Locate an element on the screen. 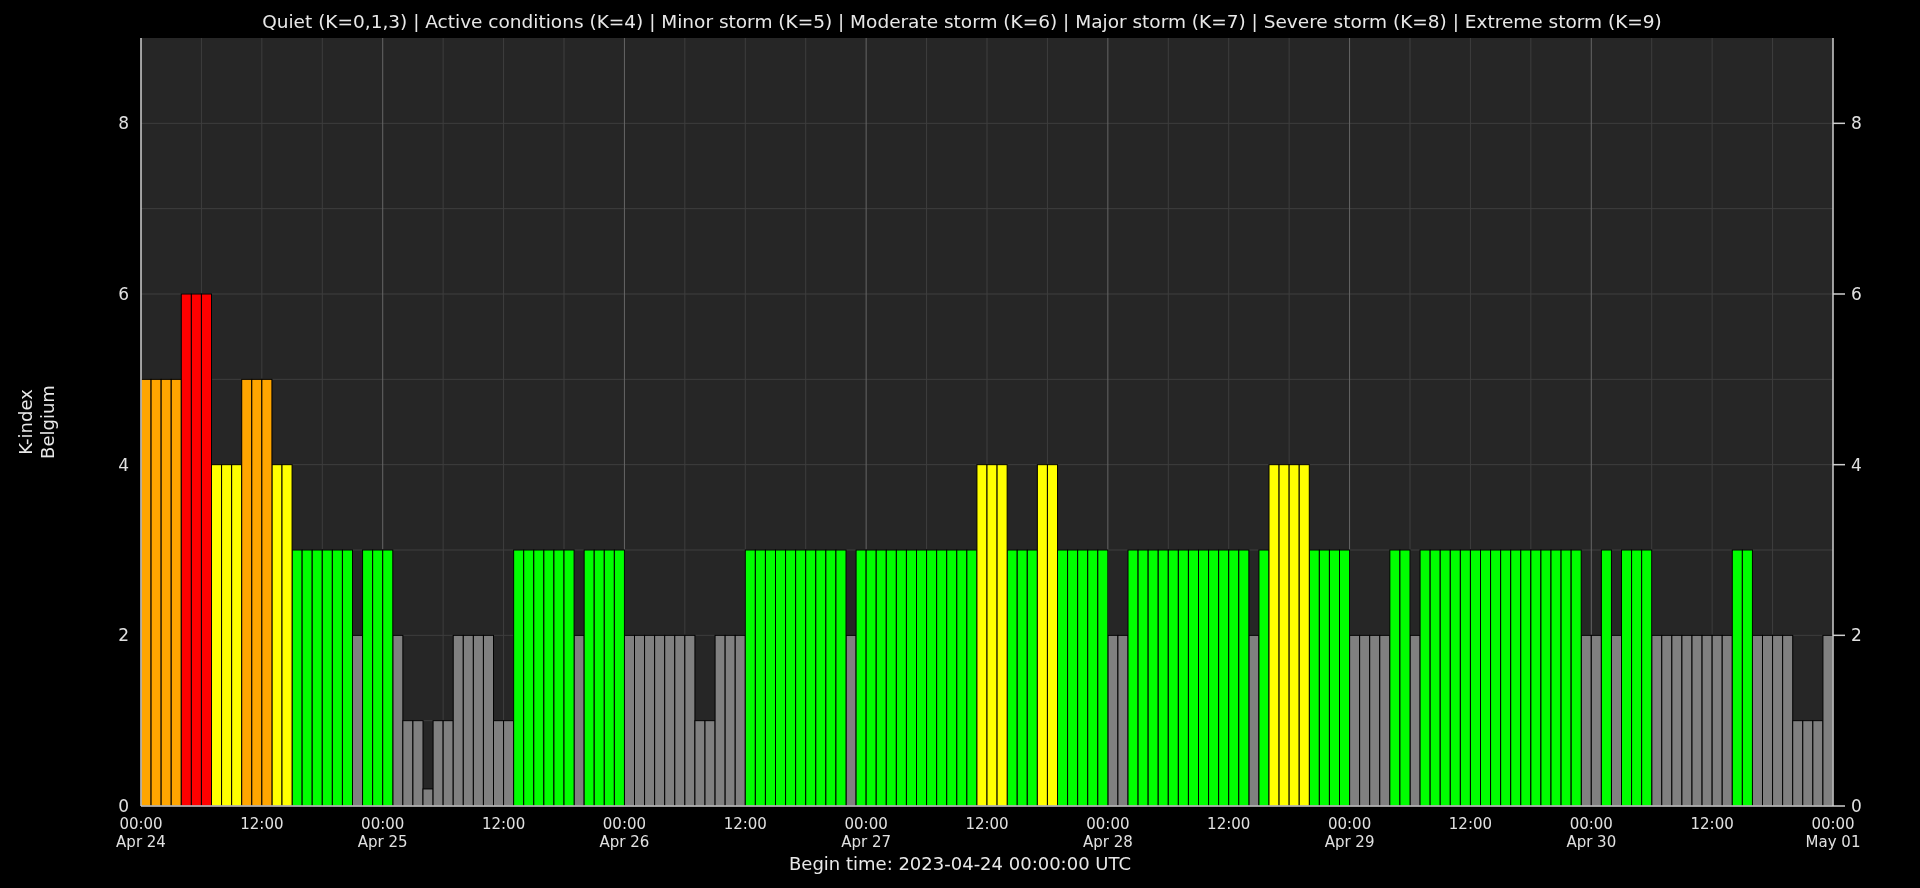 This screenshot has width=1920, height=888. axis-tick-label: Apr 30 is located at coordinates (1591, 842).